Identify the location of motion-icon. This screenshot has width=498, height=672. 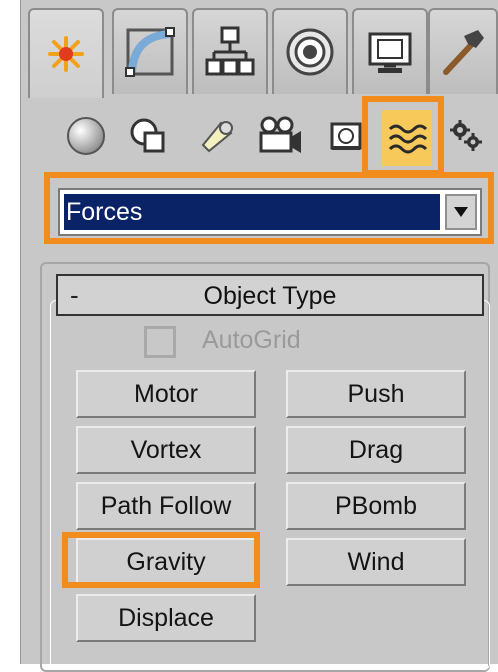
(310, 52).